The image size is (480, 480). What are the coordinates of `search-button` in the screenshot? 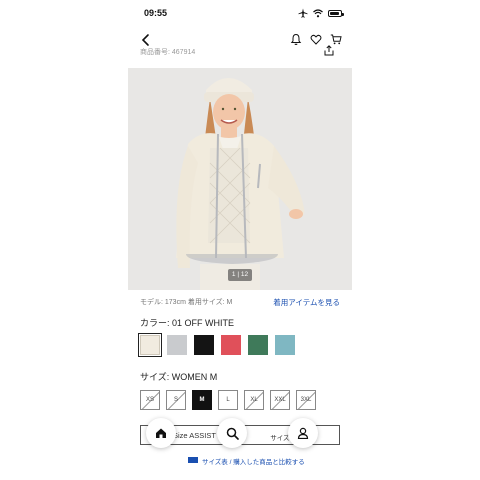 It's located at (232, 433).